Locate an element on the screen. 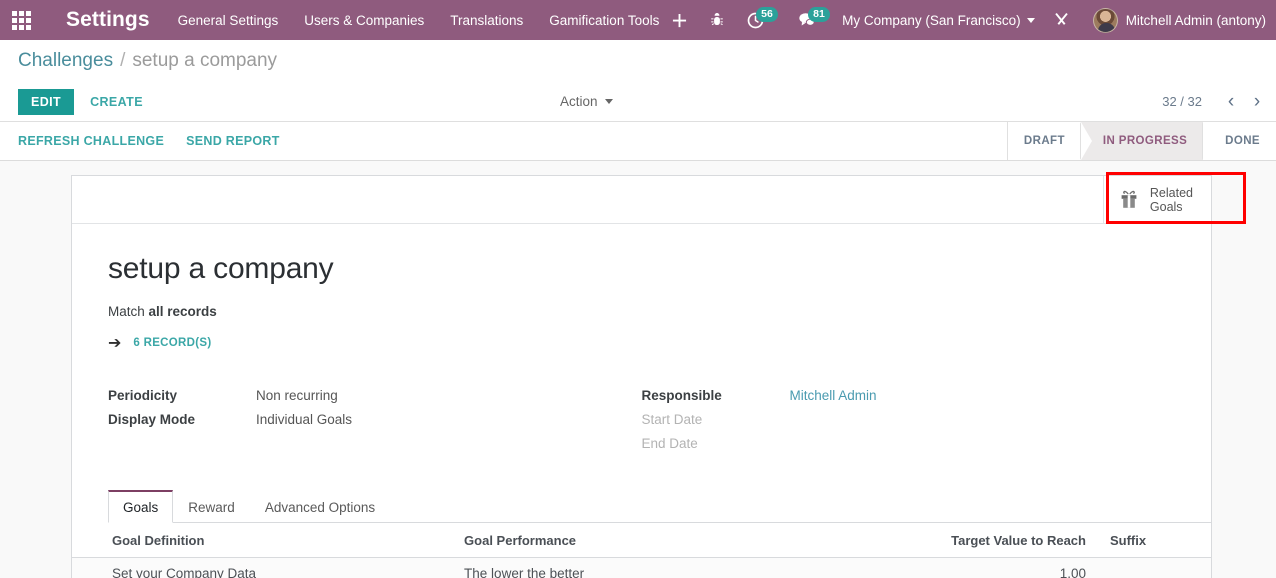 The width and height of the screenshot is (1276, 578). nav-item-gamification-tools: Gamification Tools is located at coordinates (604, 20).